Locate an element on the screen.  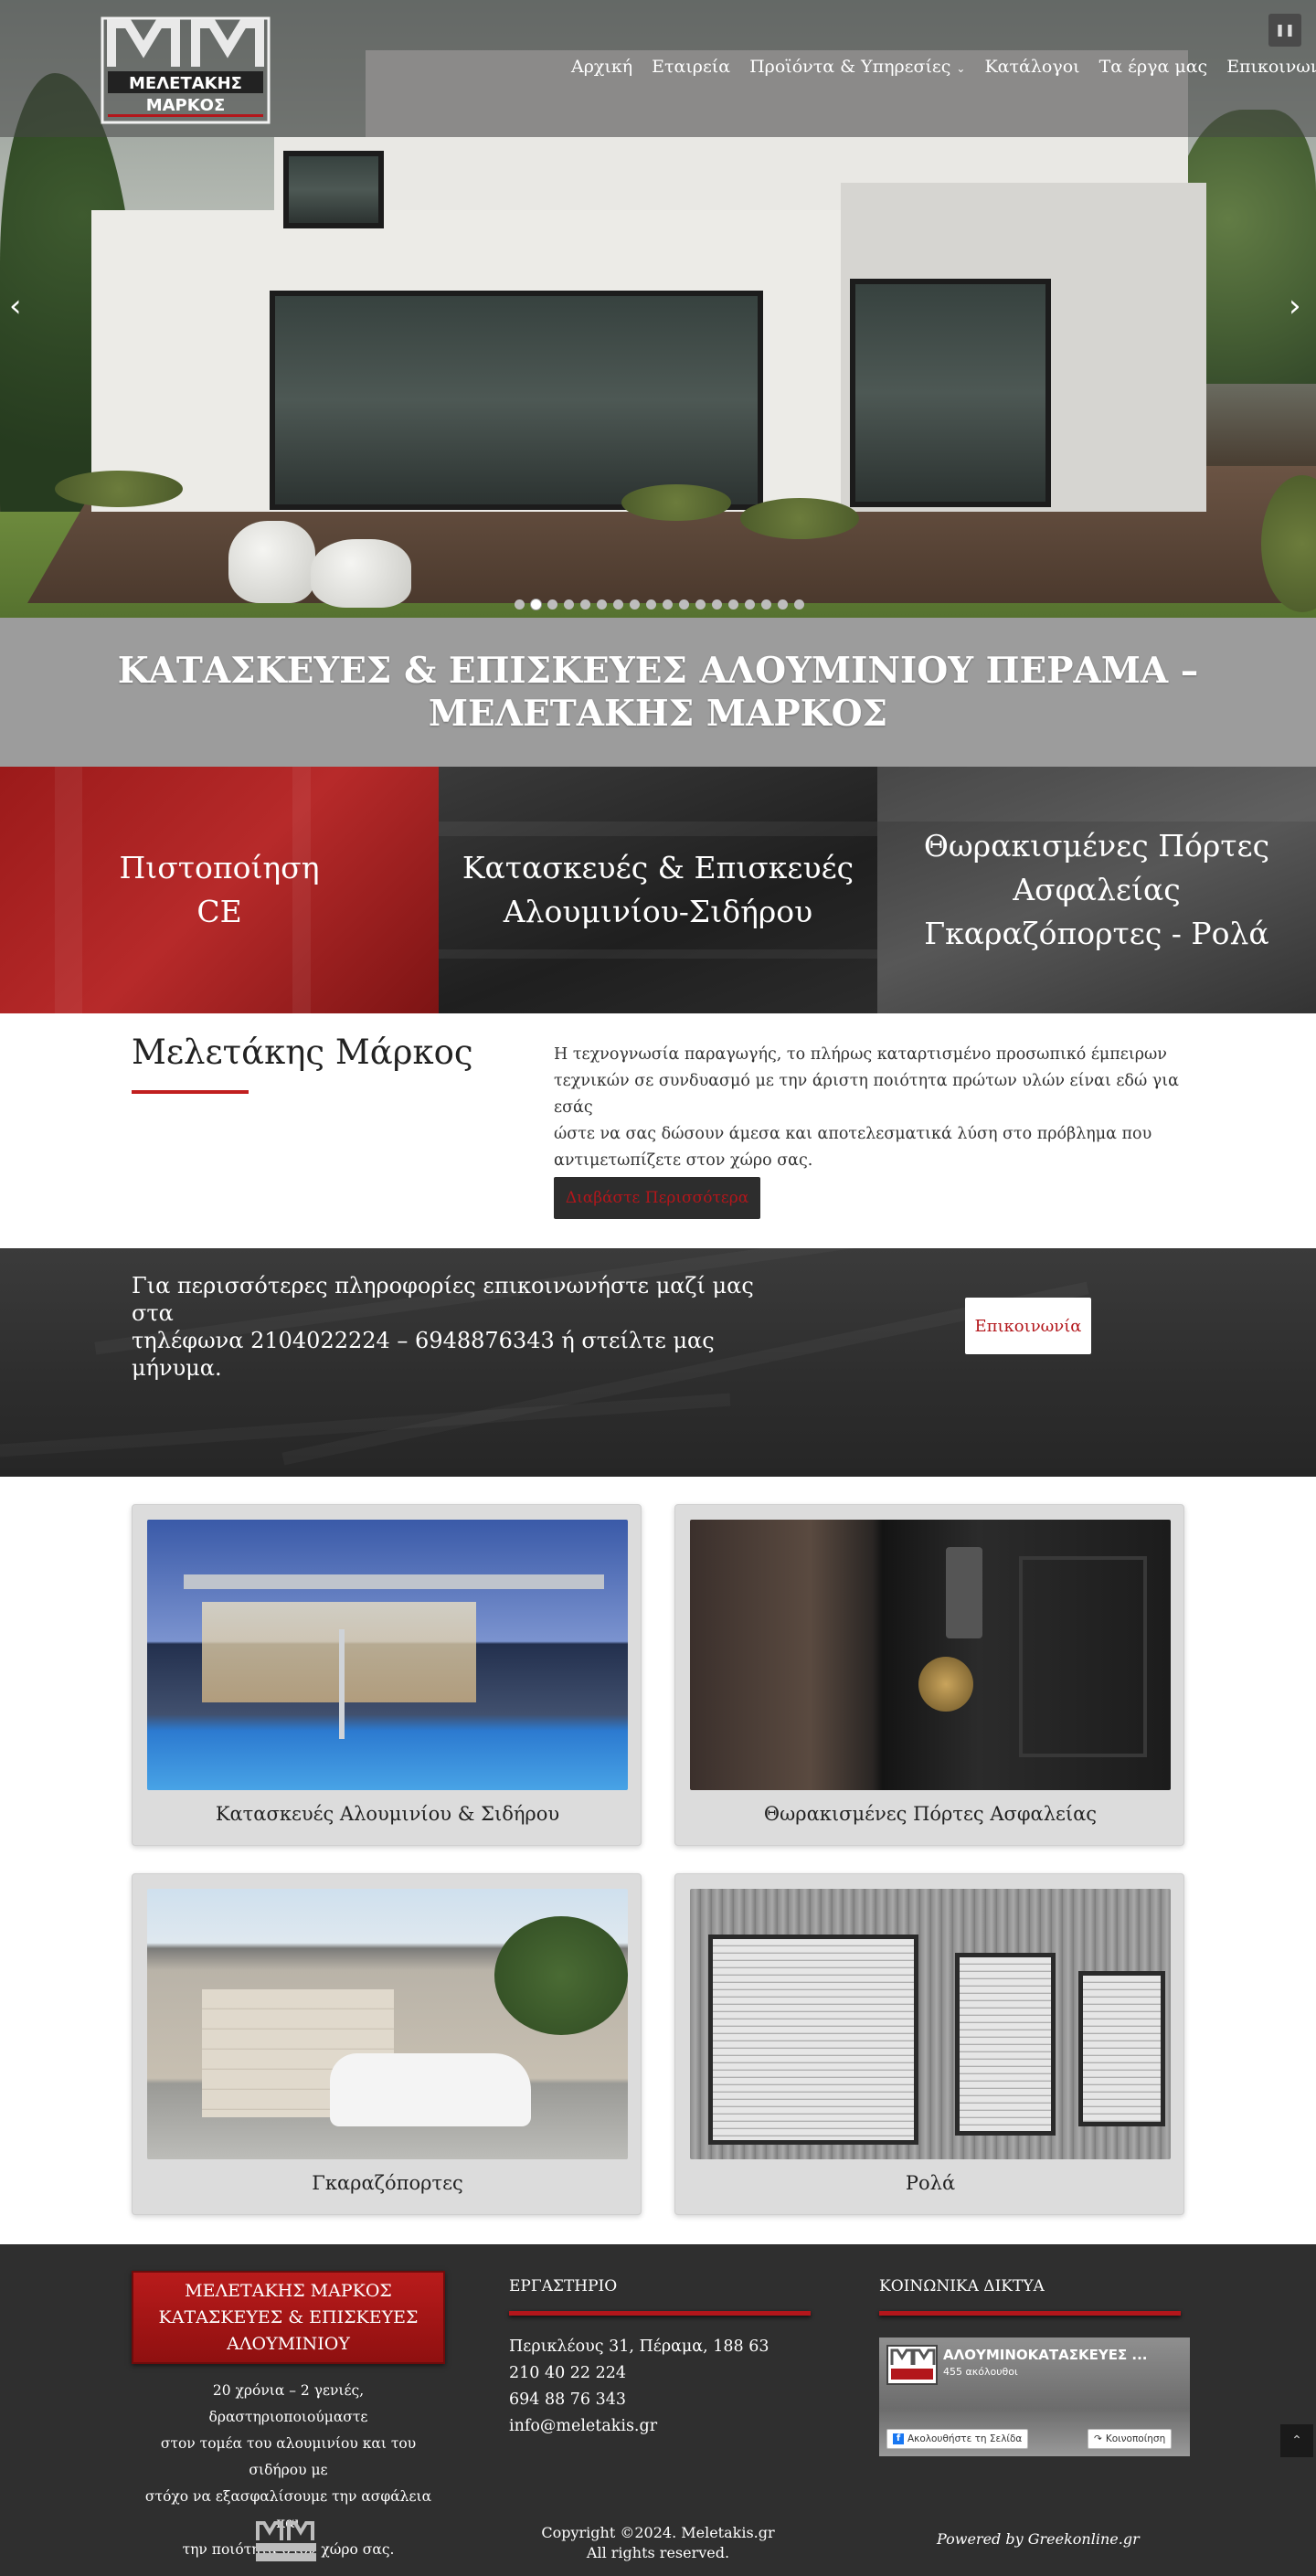
feature-ce-line2: CE is located at coordinates (219, 911).